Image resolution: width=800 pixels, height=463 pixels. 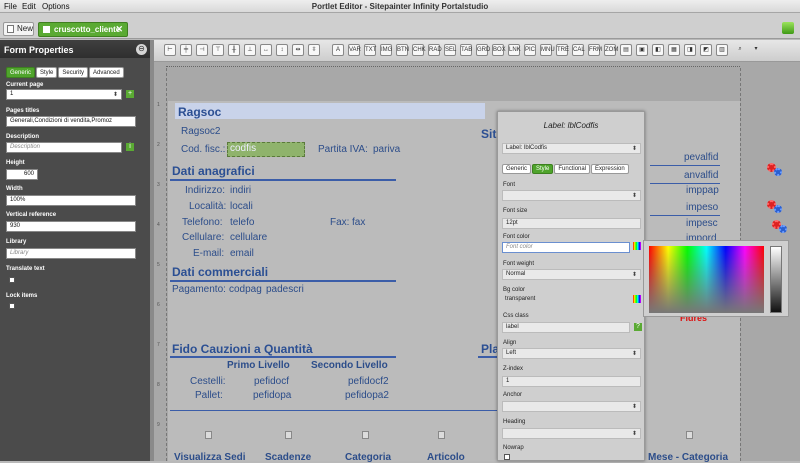 What do you see at coordinates (213, 171) in the screenshot?
I see `section-anagrafici: Dati anagrafici` at bounding box center [213, 171].